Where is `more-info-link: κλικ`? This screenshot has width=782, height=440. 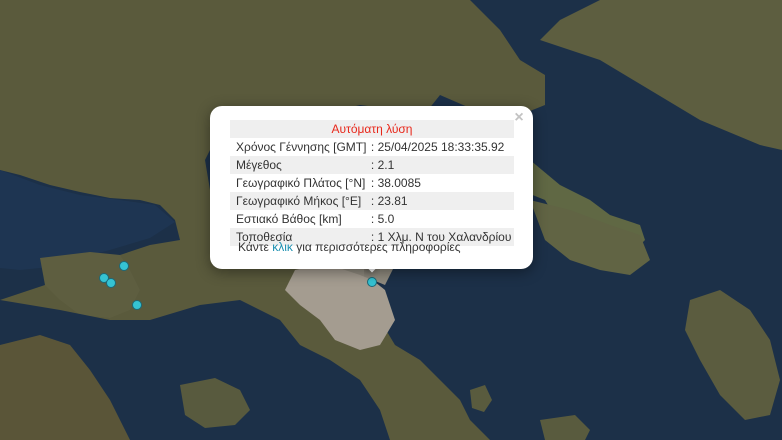 more-info-link: κλικ is located at coordinates (282, 247).